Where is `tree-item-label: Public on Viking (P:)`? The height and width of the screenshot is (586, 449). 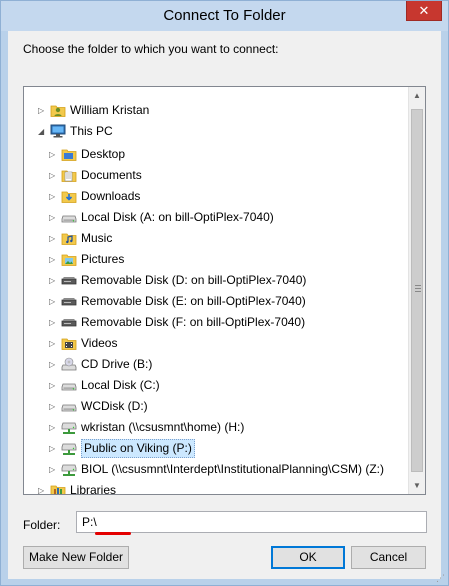 tree-item-label: Public on Viking (P:) is located at coordinates (138, 448).